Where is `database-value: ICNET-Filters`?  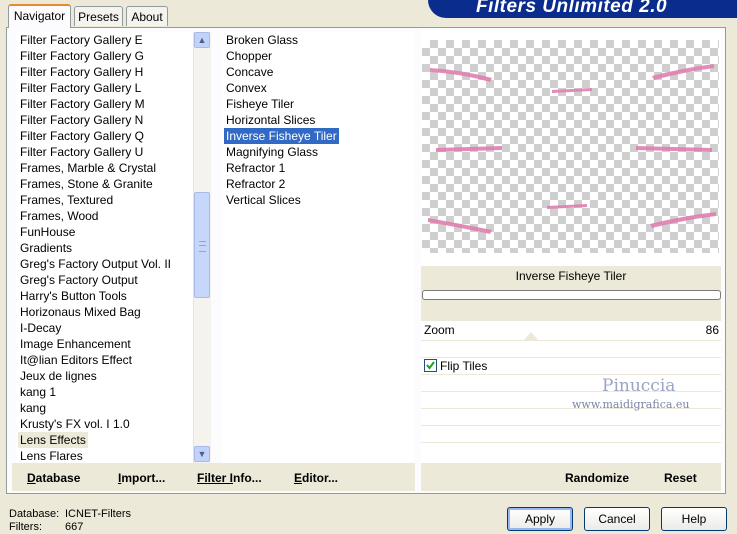 database-value: ICNET-Filters is located at coordinates (98, 514).